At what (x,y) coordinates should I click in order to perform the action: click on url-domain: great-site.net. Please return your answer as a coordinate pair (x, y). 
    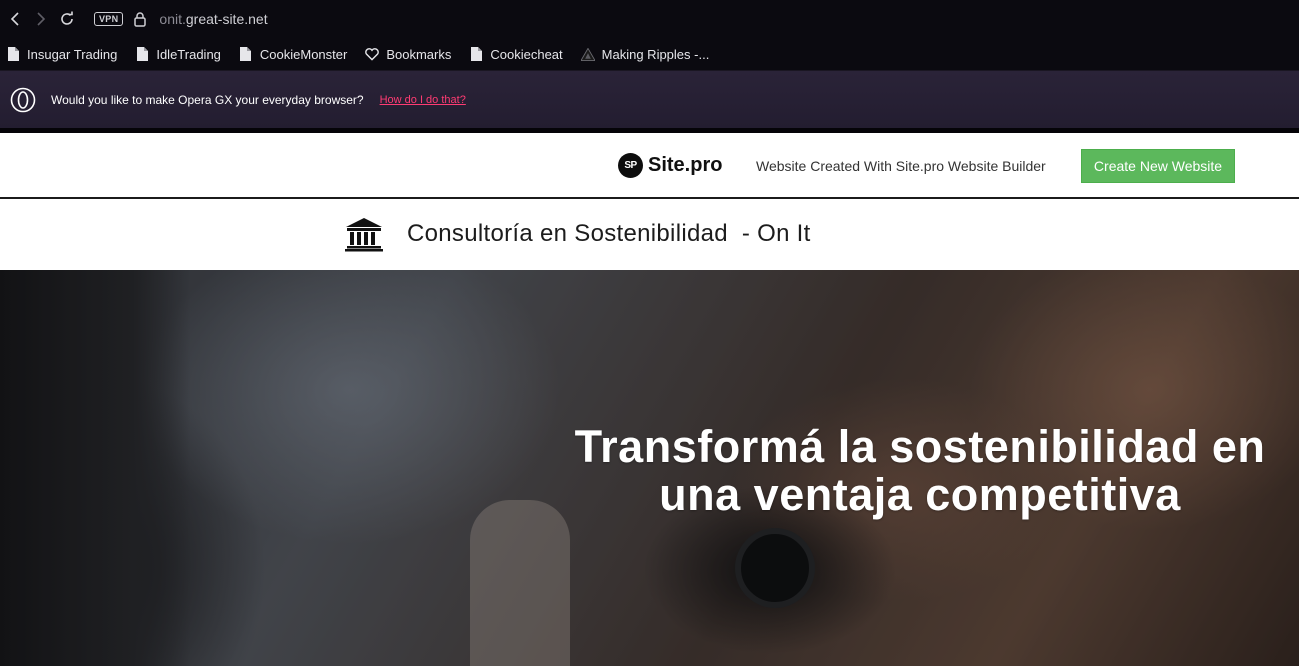
    Looking at the image, I should click on (226, 19).